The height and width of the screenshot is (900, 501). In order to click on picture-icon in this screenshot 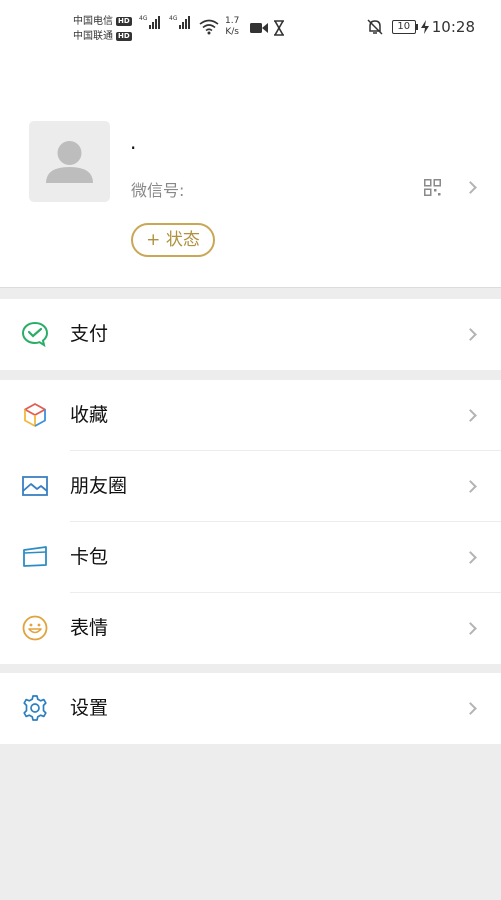, I will do `click(35, 486)`.